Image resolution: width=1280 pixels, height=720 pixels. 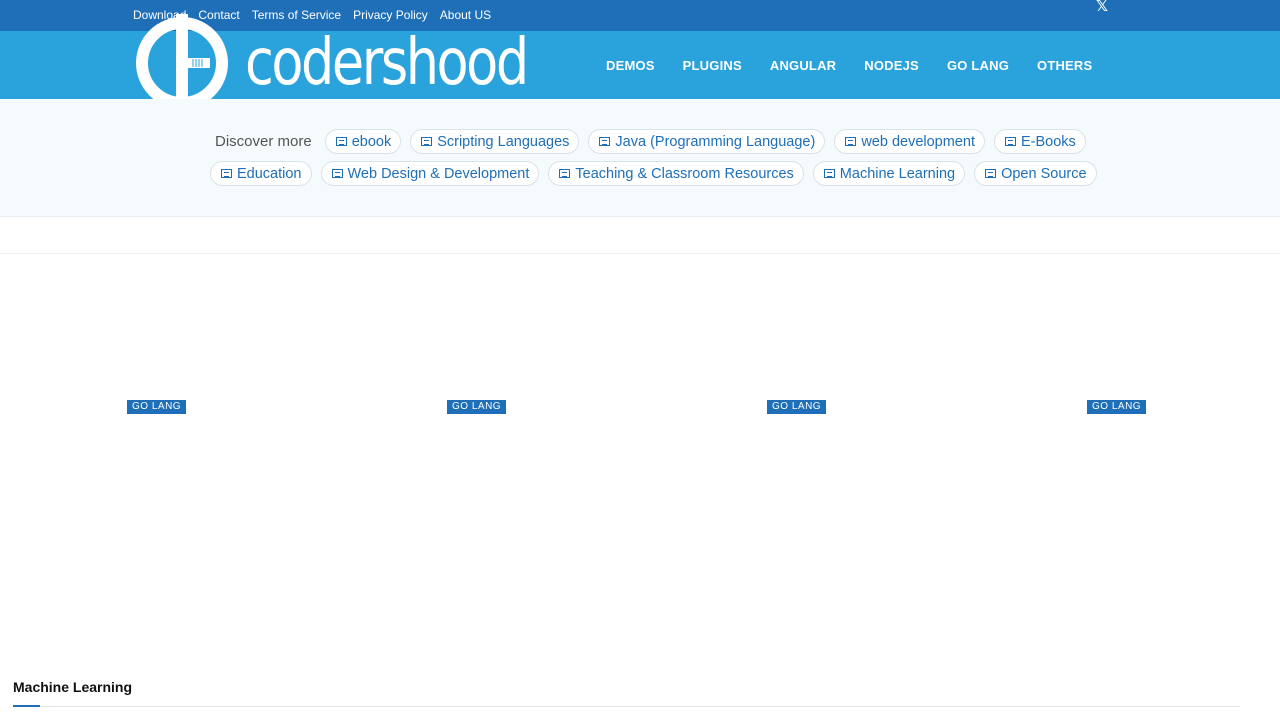 What do you see at coordinates (371, 141) in the screenshot?
I see `topic-label: ebook` at bounding box center [371, 141].